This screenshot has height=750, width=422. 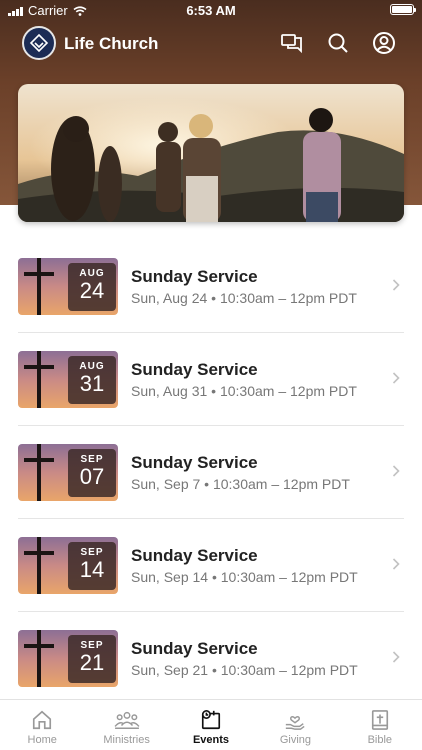 What do you see at coordinates (211, 740) in the screenshot?
I see `tab-label: Events` at bounding box center [211, 740].